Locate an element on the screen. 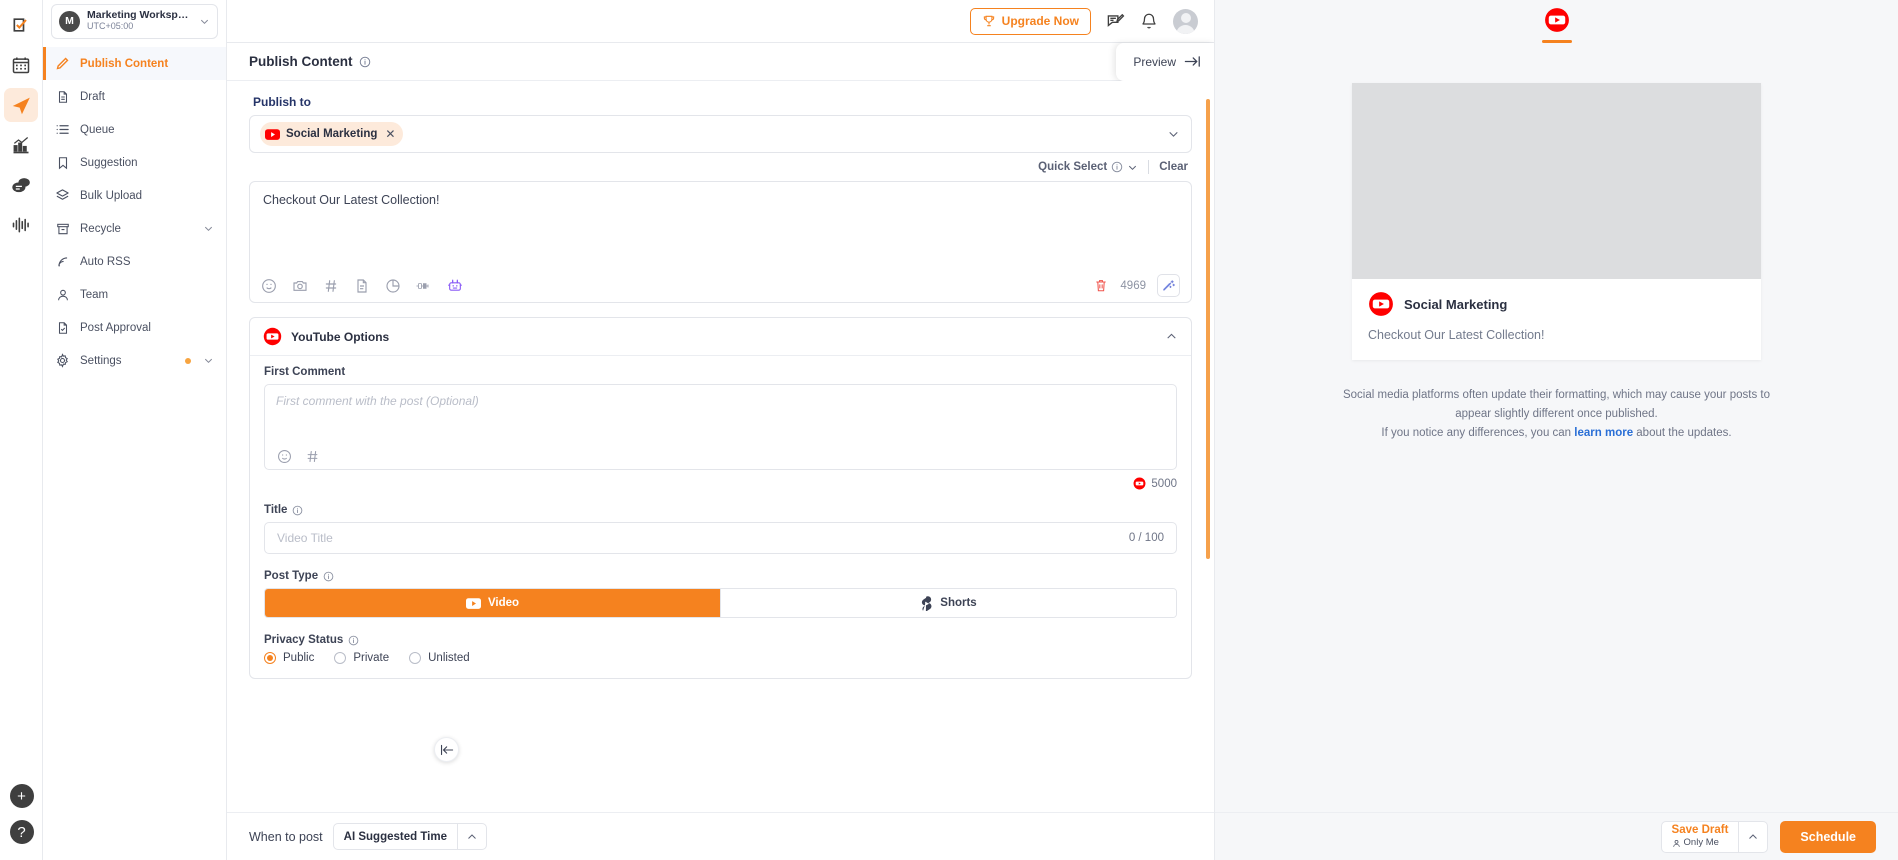 This screenshot has width=1898, height=860. ai-robot-icon is located at coordinates (455, 286).